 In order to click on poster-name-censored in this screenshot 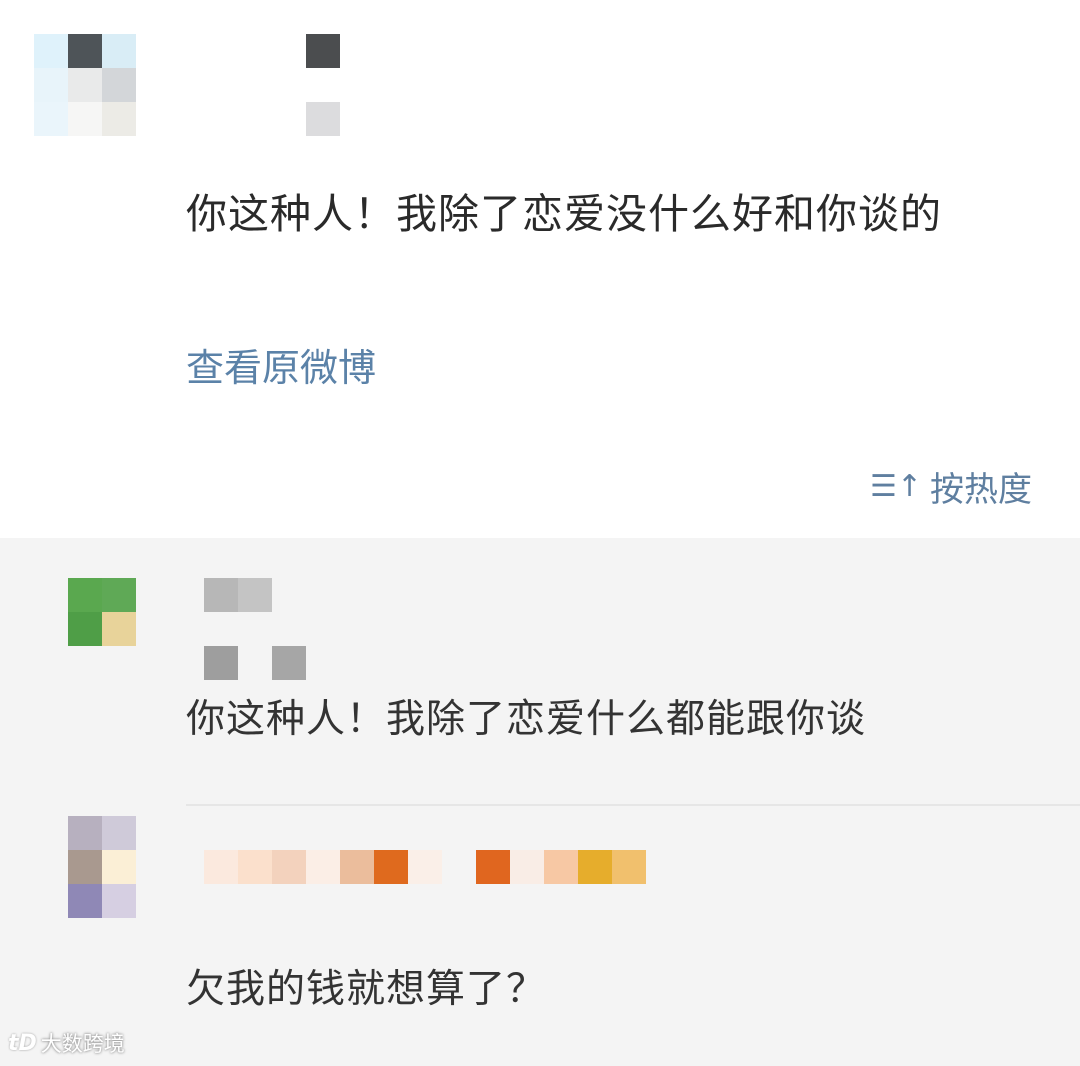, I will do `click(323, 85)`.